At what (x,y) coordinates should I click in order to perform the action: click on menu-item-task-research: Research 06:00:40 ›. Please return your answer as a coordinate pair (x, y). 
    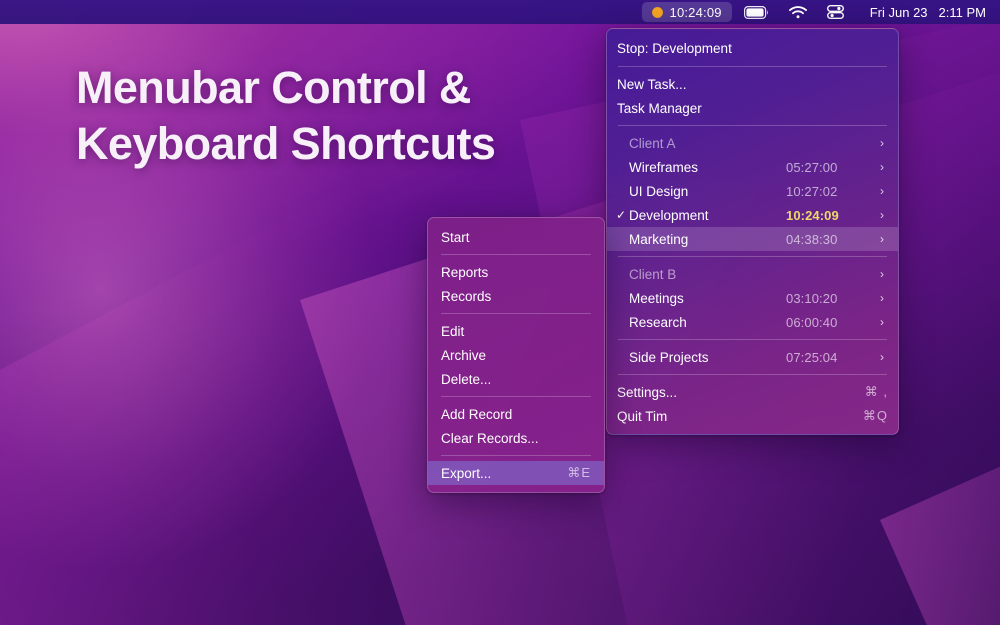
    Looking at the image, I should click on (752, 322).